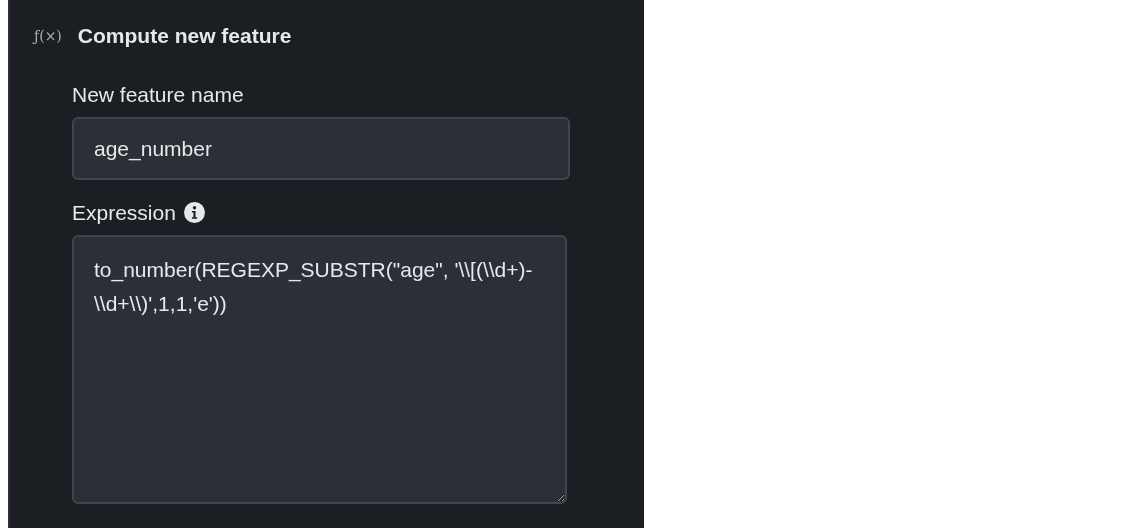  I want to click on info-icon, so click(194, 213).